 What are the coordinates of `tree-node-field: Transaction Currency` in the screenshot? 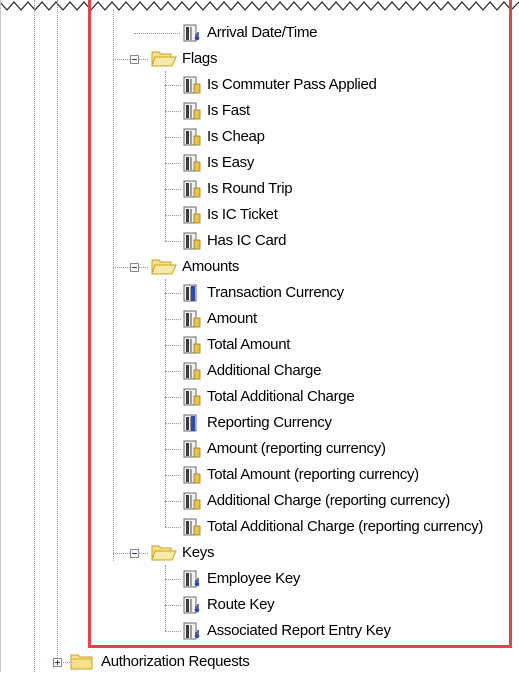 It's located at (263, 293).